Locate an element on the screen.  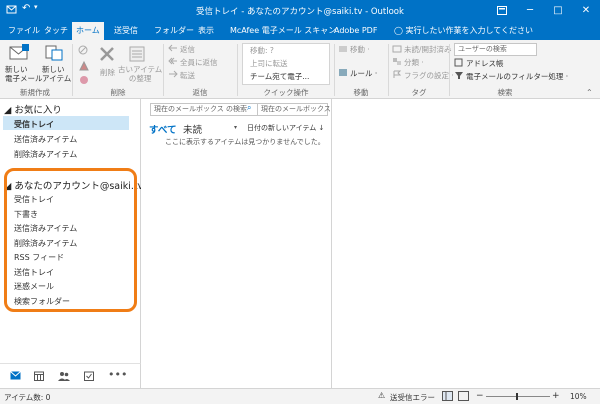
account-highlight-frame is located at coordinates (70, 240).